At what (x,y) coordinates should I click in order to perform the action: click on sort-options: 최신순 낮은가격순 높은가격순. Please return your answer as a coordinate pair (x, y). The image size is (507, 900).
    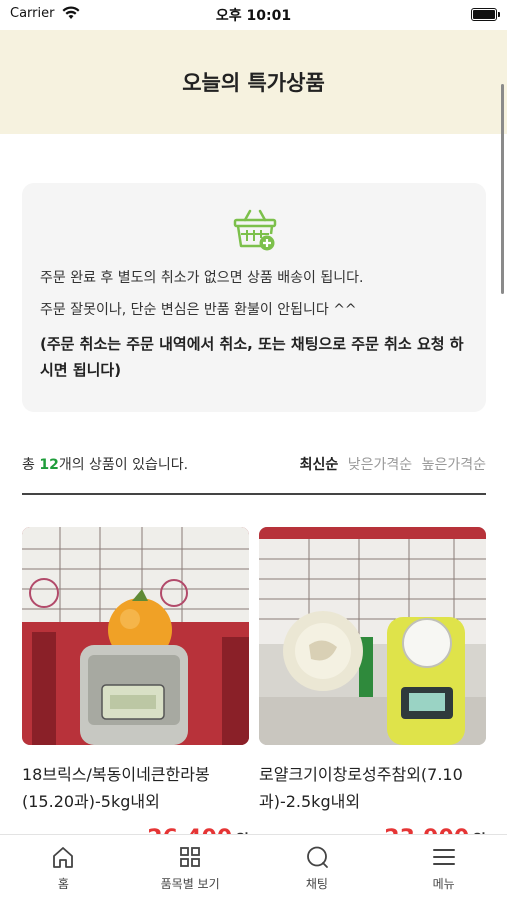
    Looking at the image, I should click on (390, 464).